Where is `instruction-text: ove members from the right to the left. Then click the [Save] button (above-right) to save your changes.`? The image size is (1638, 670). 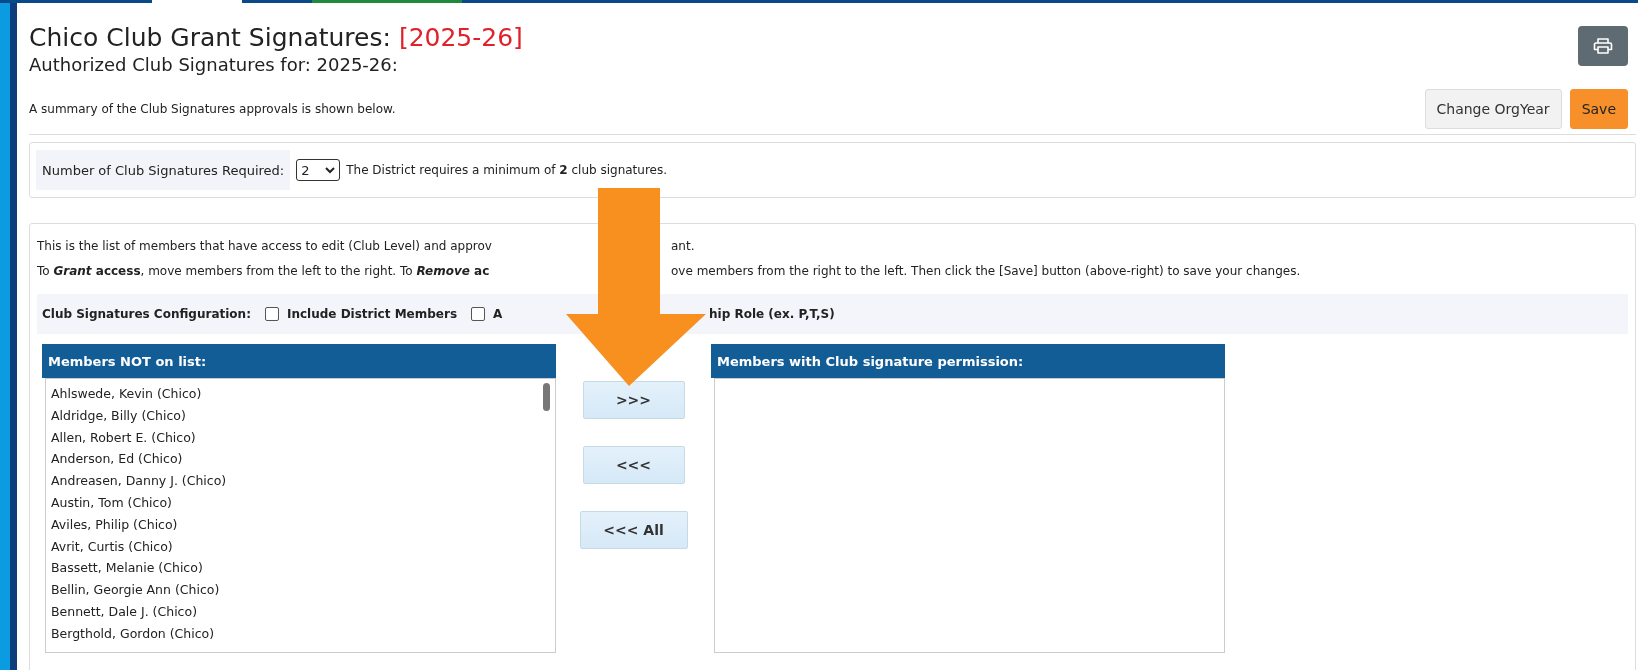
instruction-text: ove members from the right to the left. Then click the [Save] button (above-right) to save your changes. is located at coordinates (986, 271).